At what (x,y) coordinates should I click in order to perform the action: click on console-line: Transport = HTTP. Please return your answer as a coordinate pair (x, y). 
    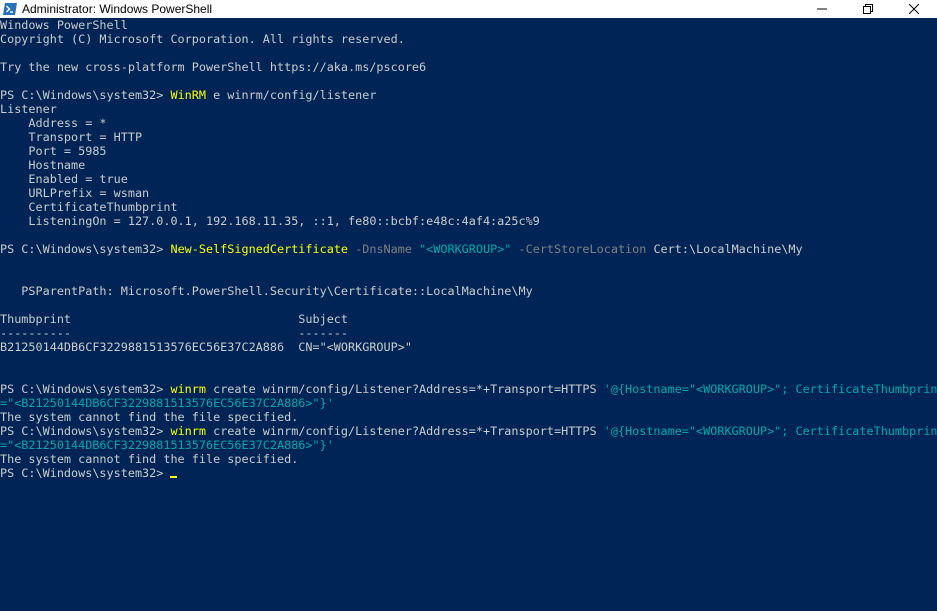
    Looking at the image, I should click on (468, 137).